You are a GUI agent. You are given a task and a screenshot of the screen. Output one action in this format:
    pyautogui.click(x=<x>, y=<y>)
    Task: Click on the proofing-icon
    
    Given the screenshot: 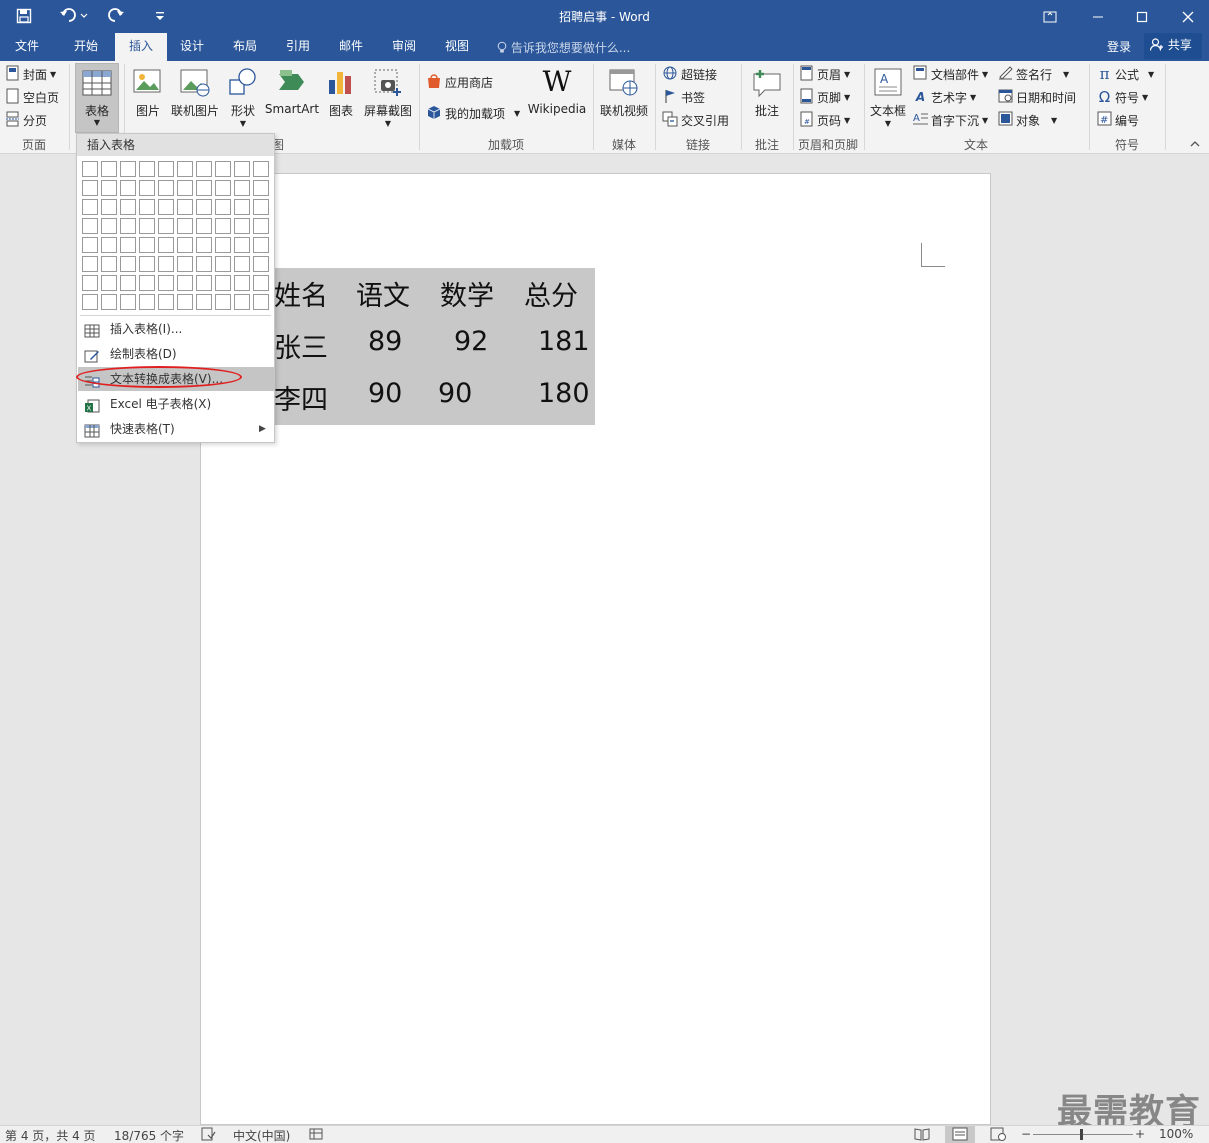 What is the action you would take?
    pyautogui.click(x=208, y=1135)
    